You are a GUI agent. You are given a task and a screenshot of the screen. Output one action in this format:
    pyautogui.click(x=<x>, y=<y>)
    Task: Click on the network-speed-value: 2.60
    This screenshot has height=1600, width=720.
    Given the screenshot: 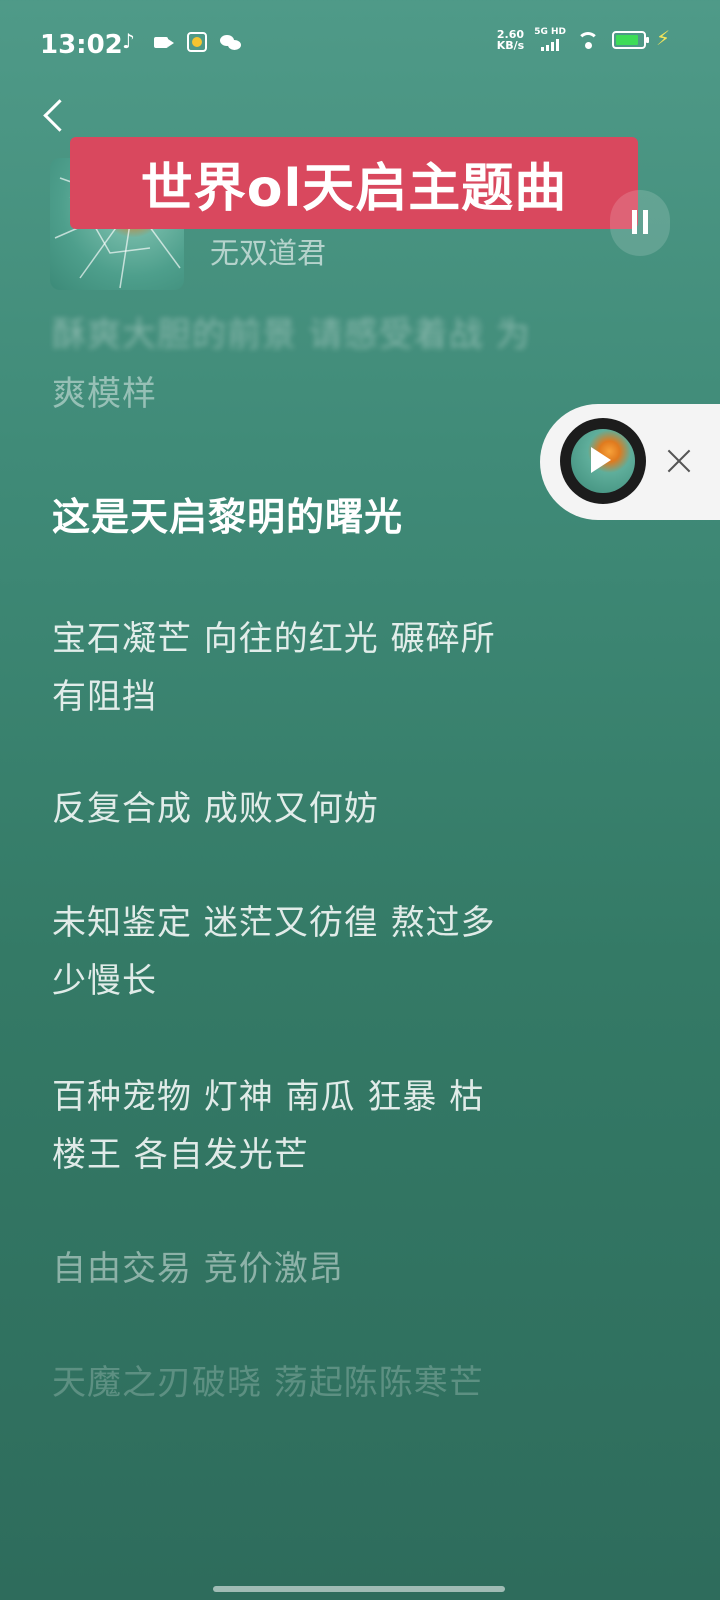 What is the action you would take?
    pyautogui.click(x=510, y=34)
    